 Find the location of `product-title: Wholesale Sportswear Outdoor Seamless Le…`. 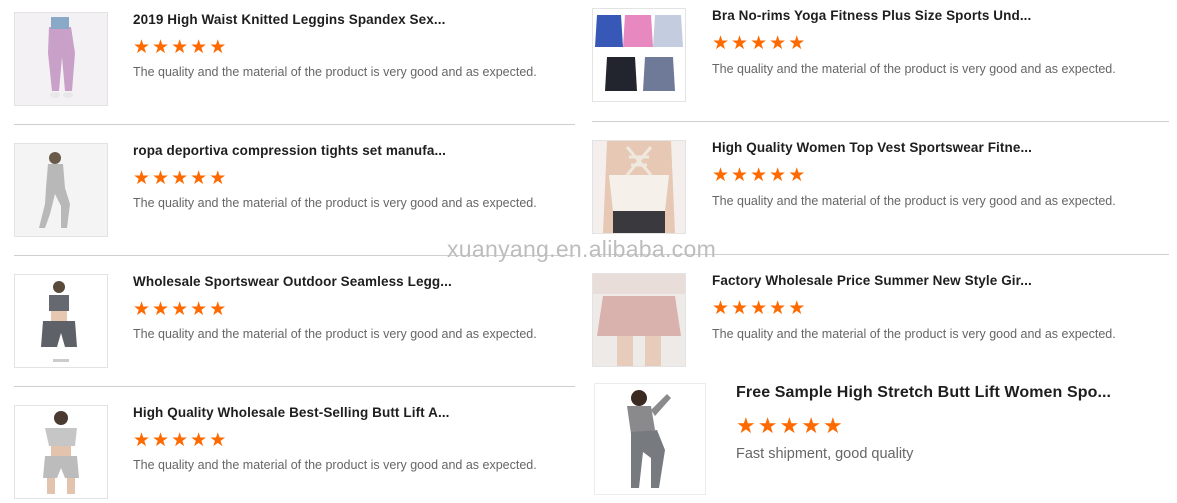

product-title: Wholesale Sportswear Outdoor Seamless Le… is located at coordinates (292, 281).